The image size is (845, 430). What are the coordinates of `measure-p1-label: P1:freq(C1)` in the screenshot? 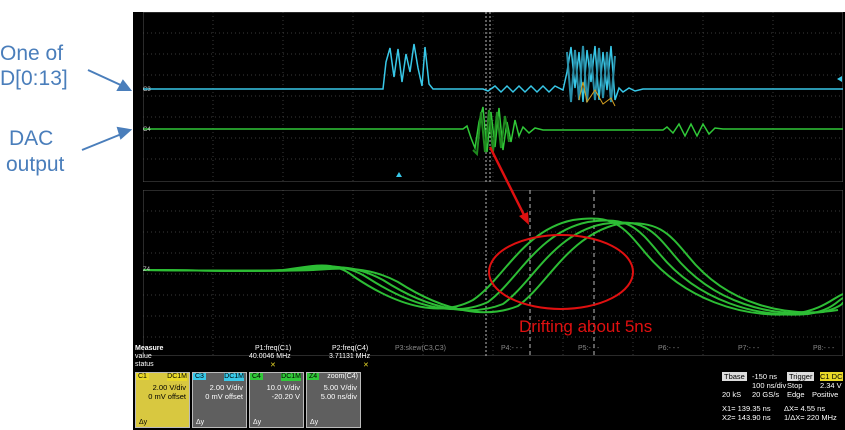 It's located at (273, 348).